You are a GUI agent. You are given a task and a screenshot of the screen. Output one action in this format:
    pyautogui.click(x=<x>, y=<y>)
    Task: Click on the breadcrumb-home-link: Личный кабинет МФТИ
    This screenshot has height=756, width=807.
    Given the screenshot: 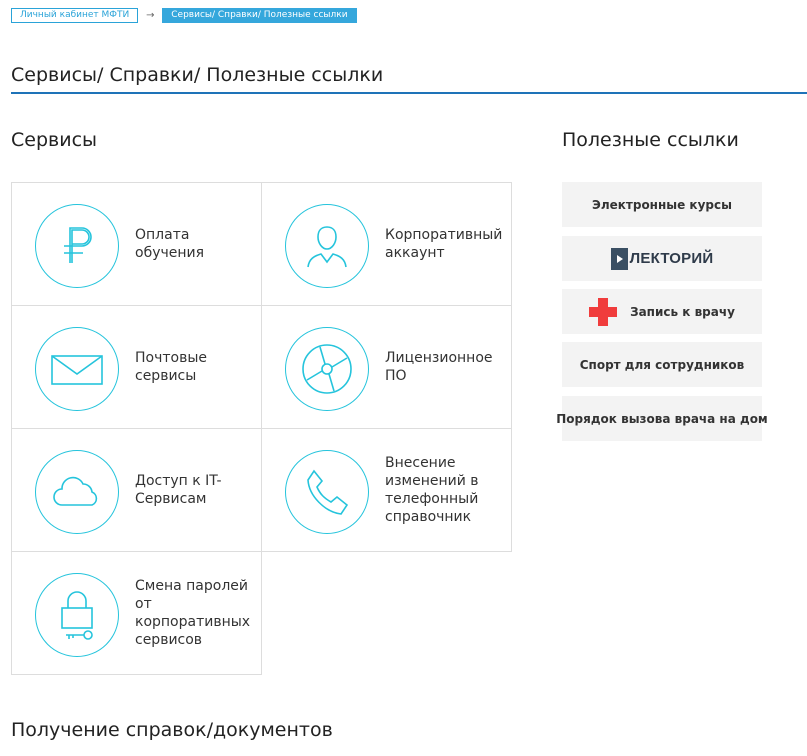 What is the action you would take?
    pyautogui.click(x=75, y=15)
    